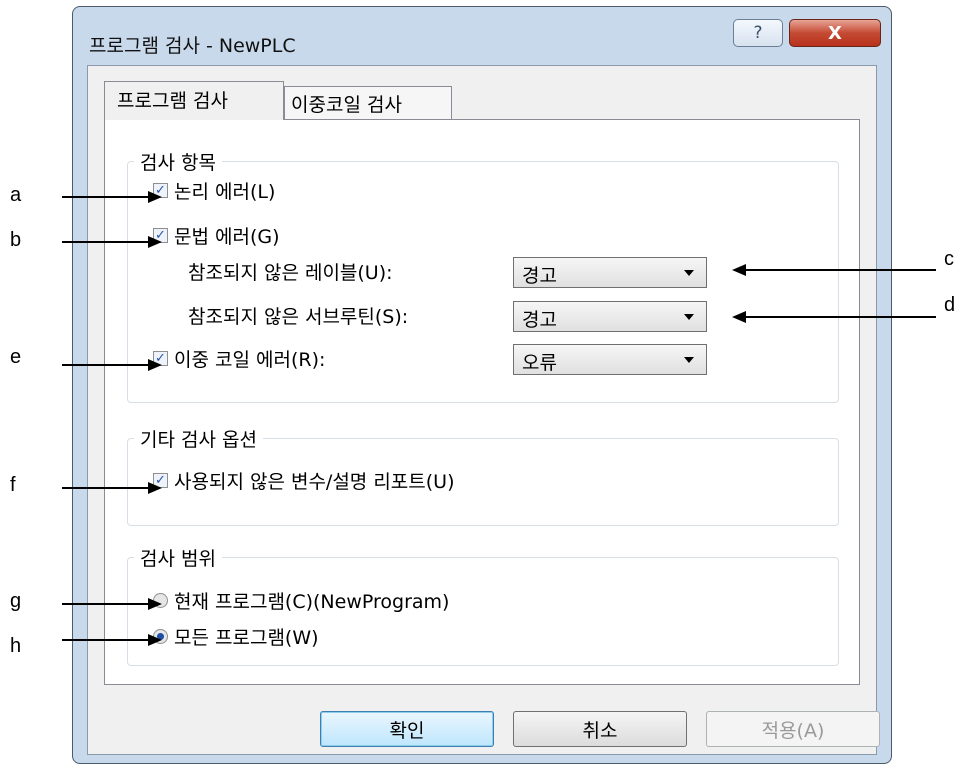  I want to click on unref-label-select: 경고, so click(610, 272).